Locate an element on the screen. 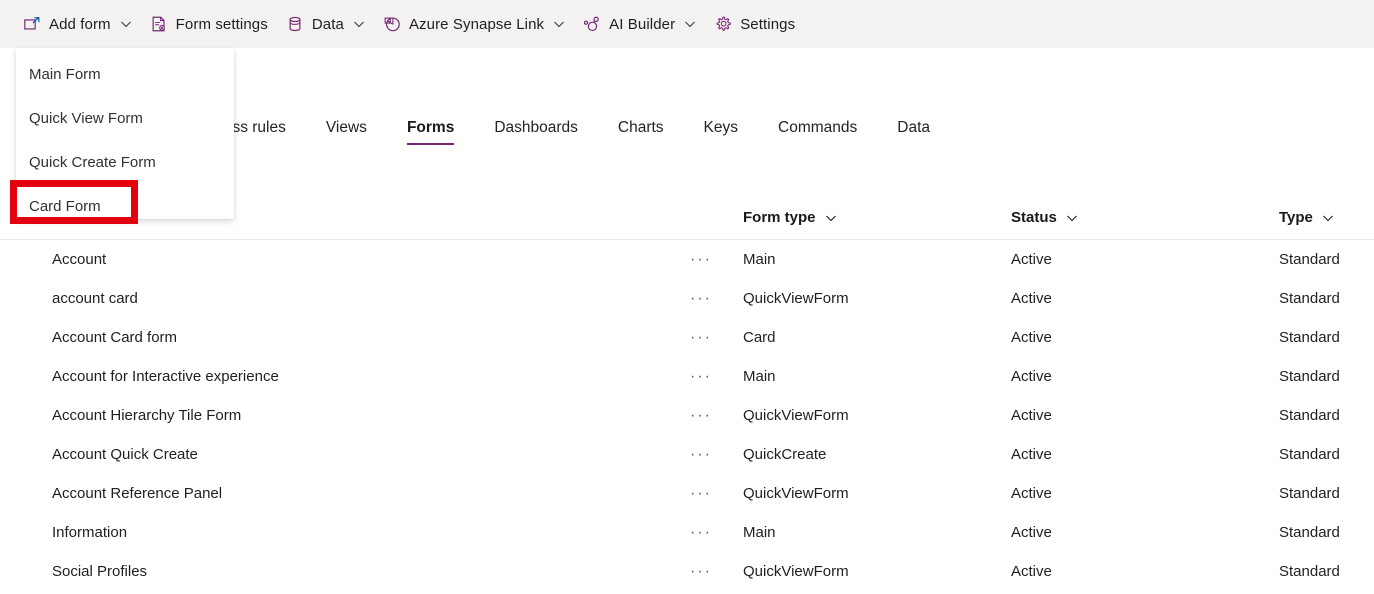 The width and height of the screenshot is (1374, 594). cell-name: account card is located at coordinates (95, 298).